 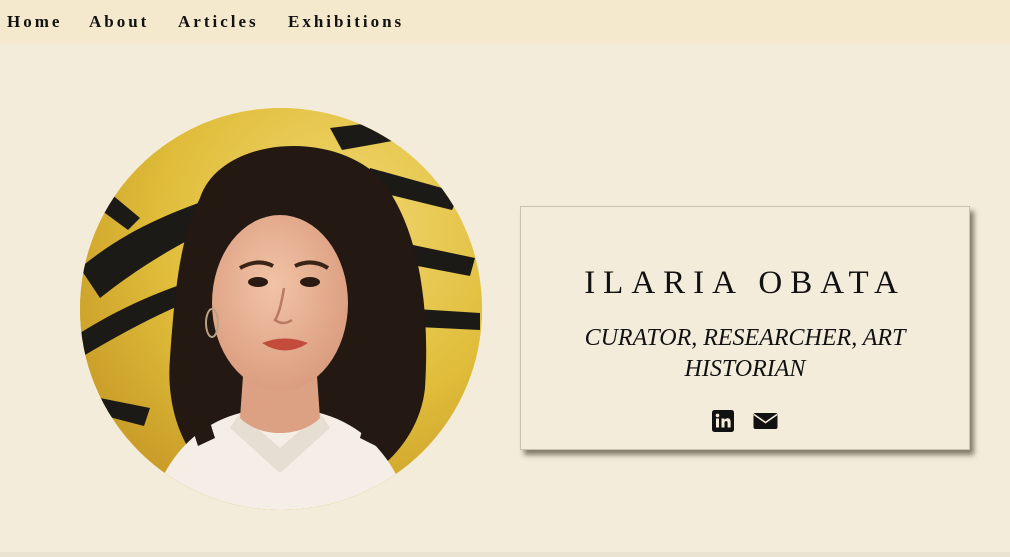 What do you see at coordinates (505, 22) in the screenshot?
I see `top-navigation: Home About Articles Exhibitions` at bounding box center [505, 22].